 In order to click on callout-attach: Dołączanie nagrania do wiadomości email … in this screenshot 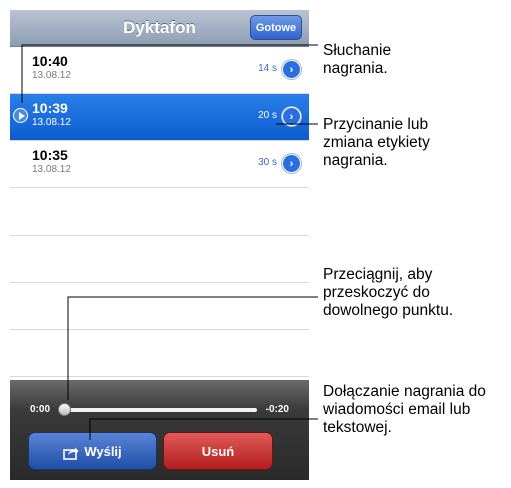, I will do `click(404, 409)`.